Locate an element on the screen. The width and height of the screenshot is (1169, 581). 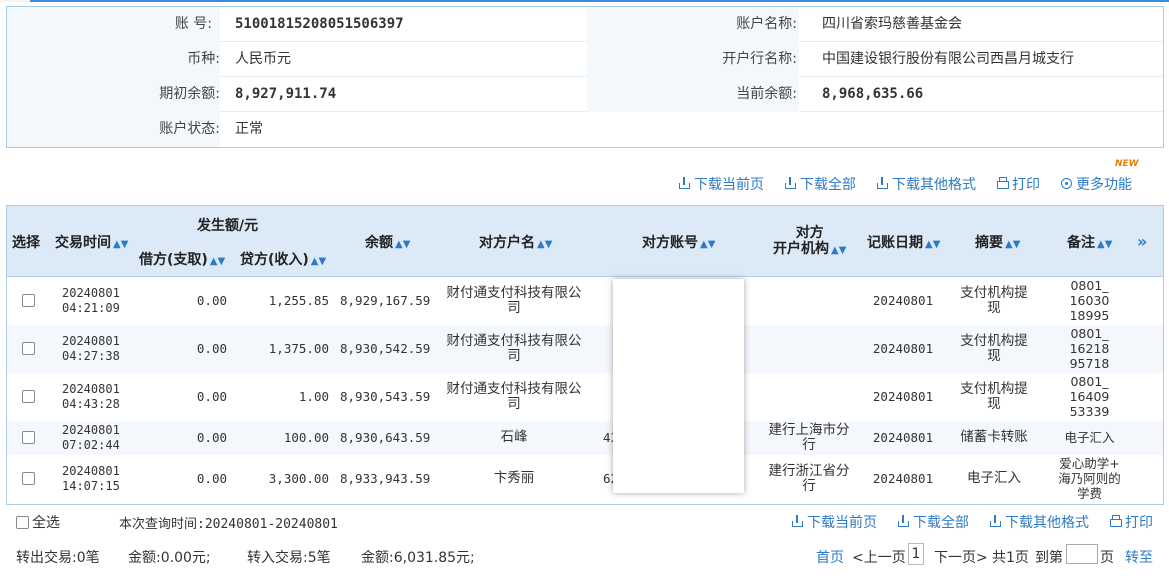
header-post-date-label: 记账日期 is located at coordinates (895, 243).